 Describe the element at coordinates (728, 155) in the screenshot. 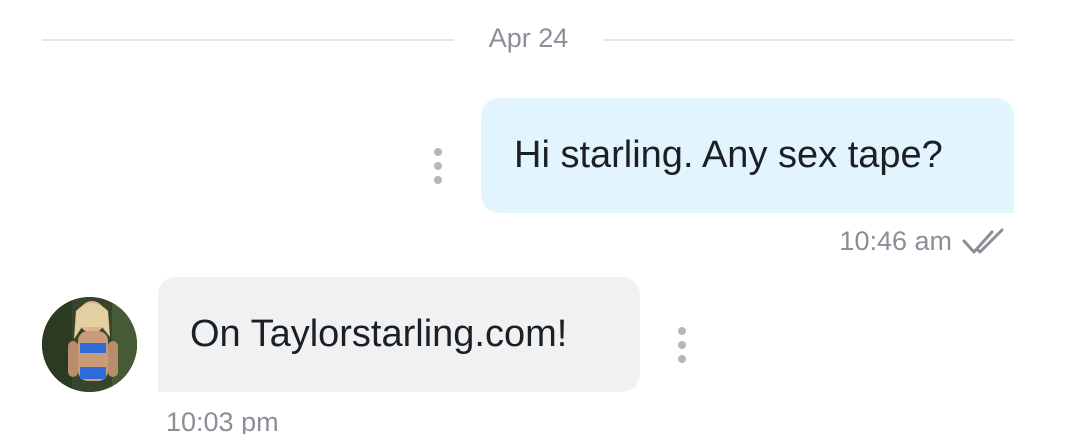

I see `outgoing-message-text: Hi starling. Any sex tape?` at that location.